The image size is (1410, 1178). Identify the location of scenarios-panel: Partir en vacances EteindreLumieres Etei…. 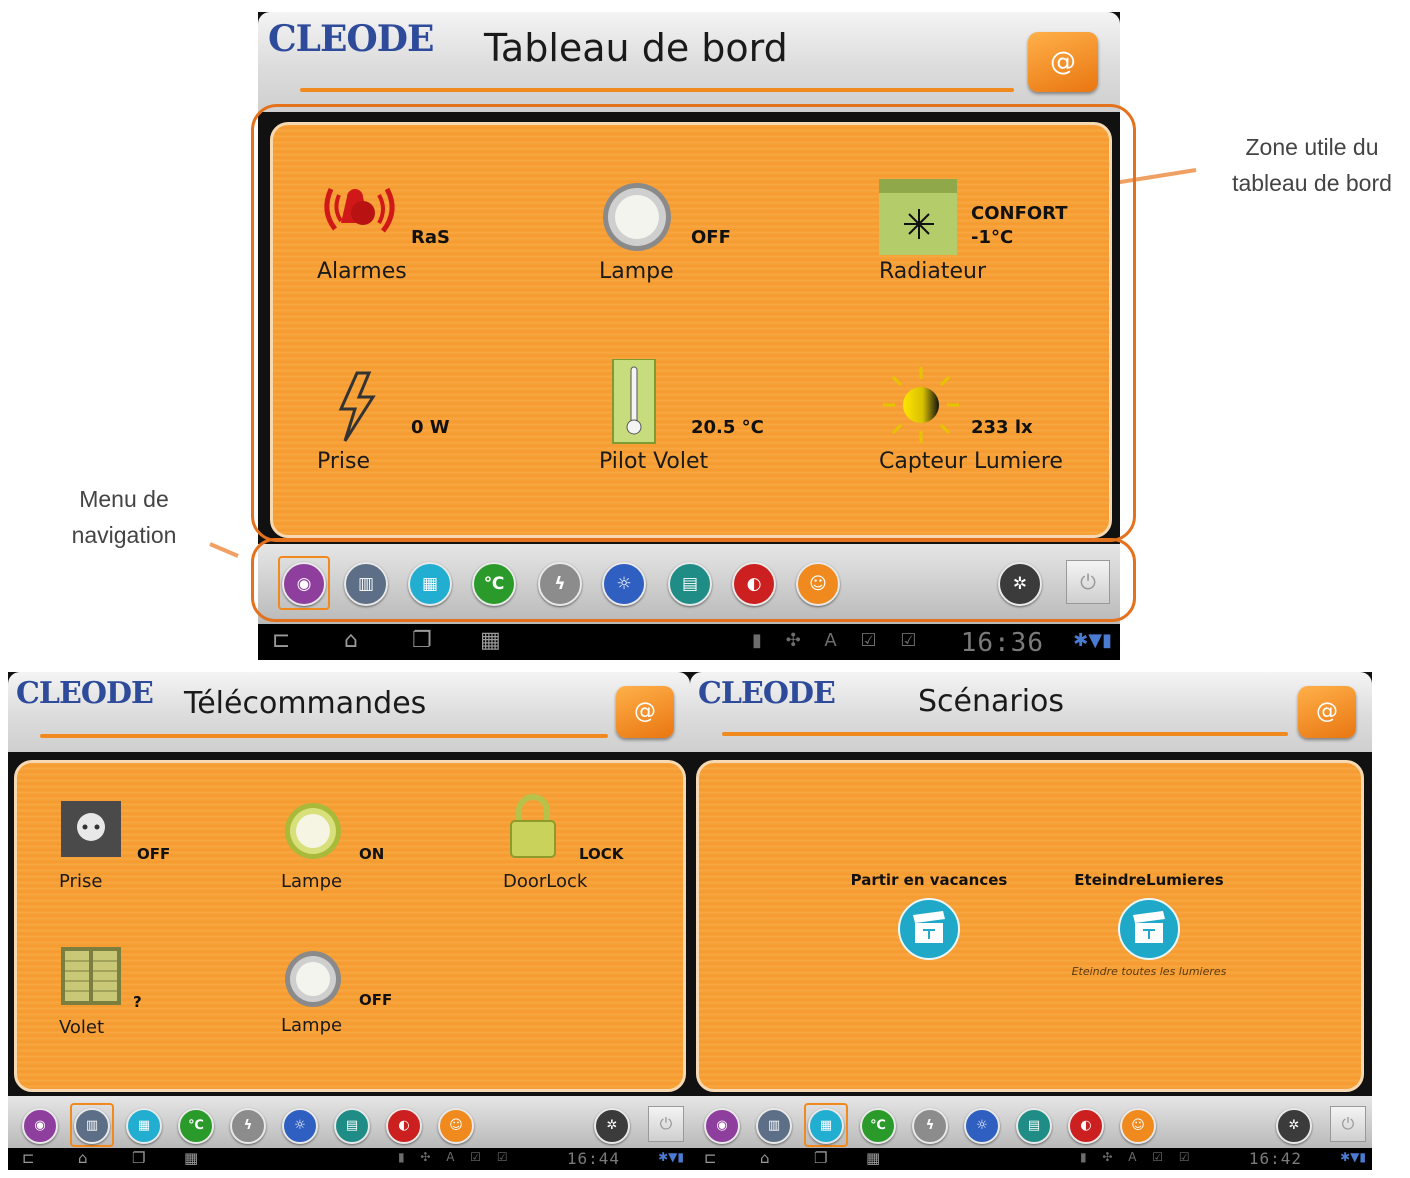
(1030, 926).